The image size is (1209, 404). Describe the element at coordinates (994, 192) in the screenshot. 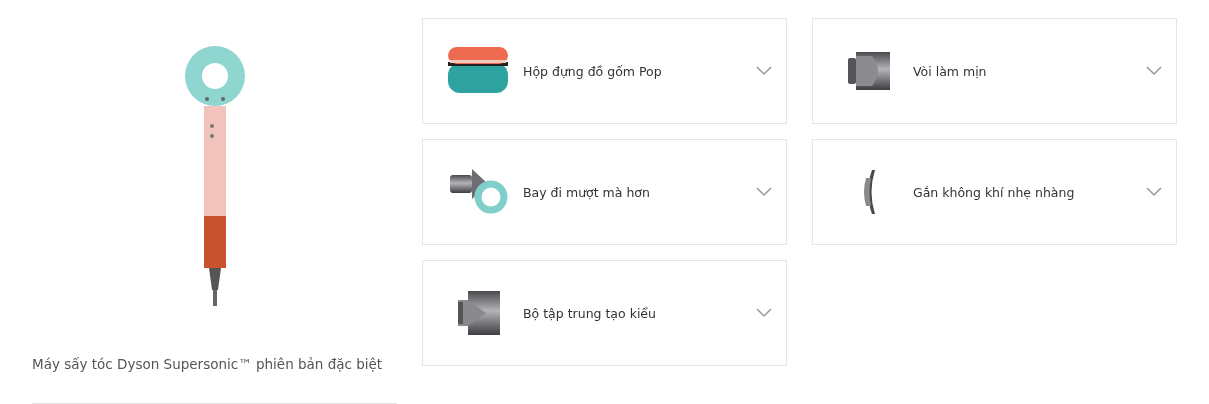

I see `accessory-card: Gắn không khí nhẹ nhàng` at that location.